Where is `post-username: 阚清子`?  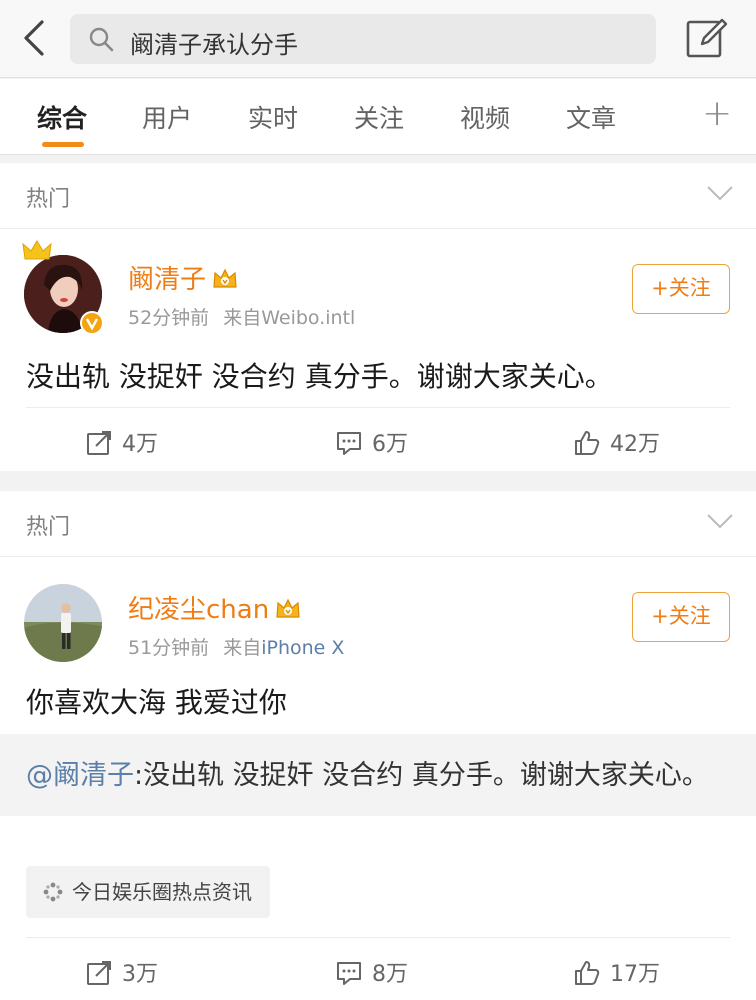 post-username: 阚清子 is located at coordinates (183, 277).